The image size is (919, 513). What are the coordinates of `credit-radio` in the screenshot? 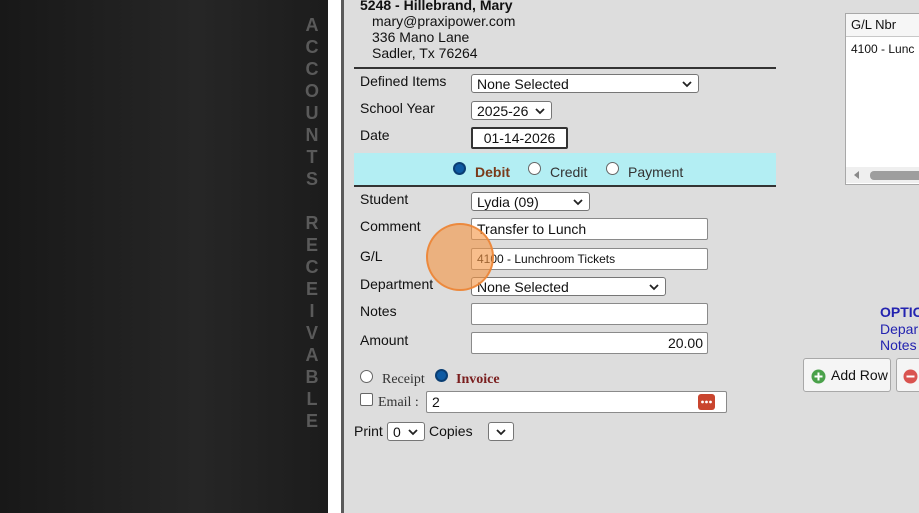 It's located at (534, 168).